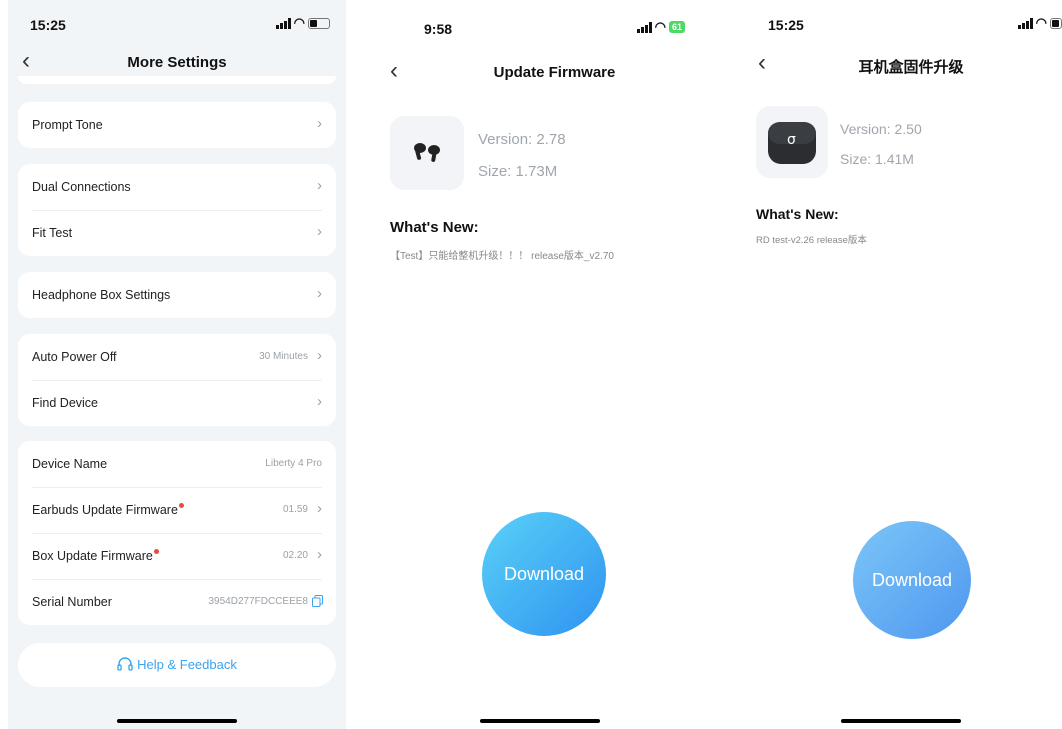 Image resolution: width=1062 pixels, height=729 pixels. Describe the element at coordinates (293, 463) in the screenshot. I see `row-value: Liberty 4 Pro` at that location.